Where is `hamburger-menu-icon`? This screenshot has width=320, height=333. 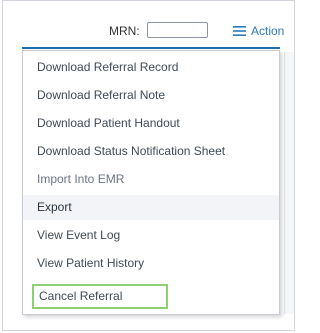
hamburger-menu-icon is located at coordinates (239, 31).